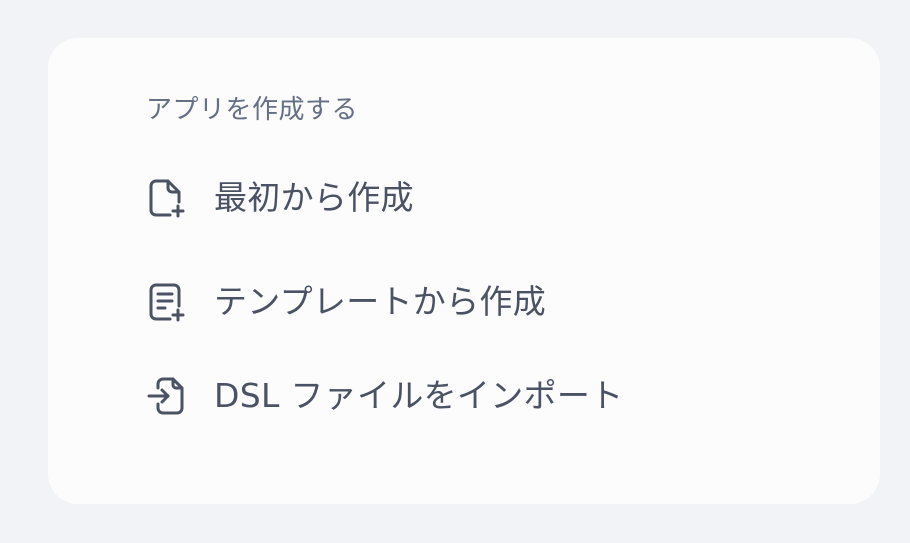  I want to click on create-from-template-label: テンプレートから作成, so click(380, 301).